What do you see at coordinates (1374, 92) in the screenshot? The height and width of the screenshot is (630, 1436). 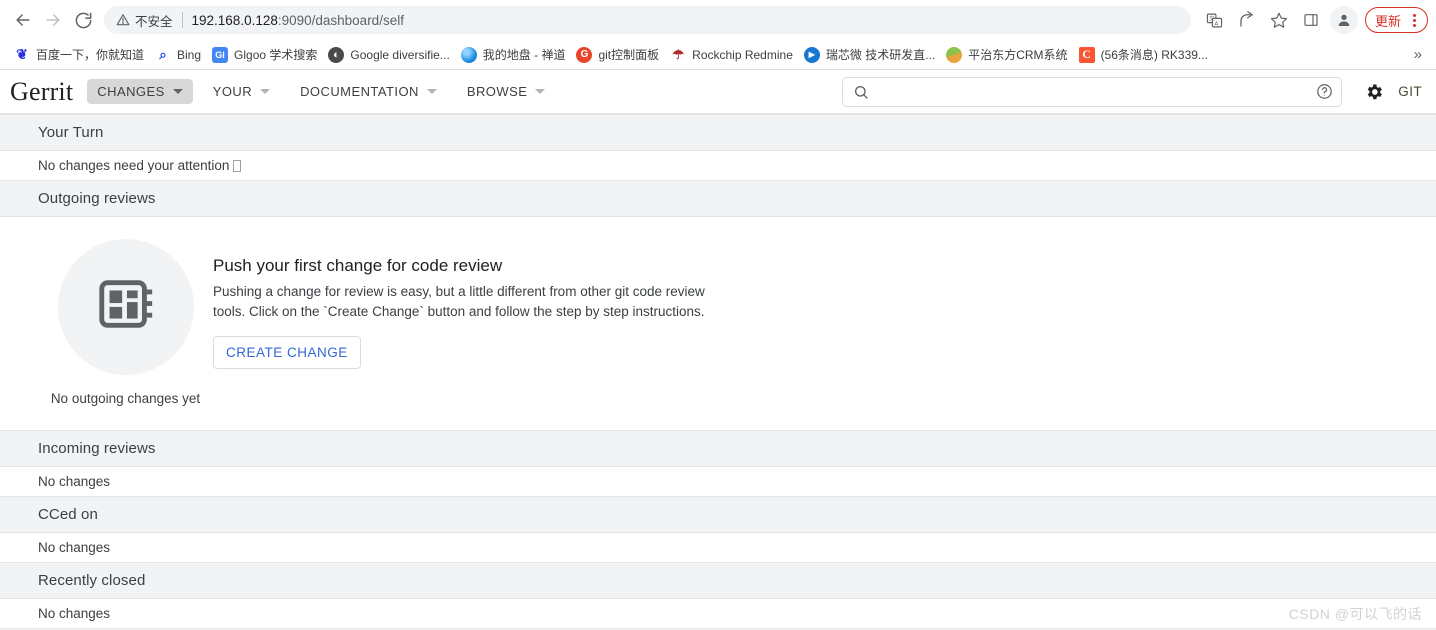 I see `gear-icon` at bounding box center [1374, 92].